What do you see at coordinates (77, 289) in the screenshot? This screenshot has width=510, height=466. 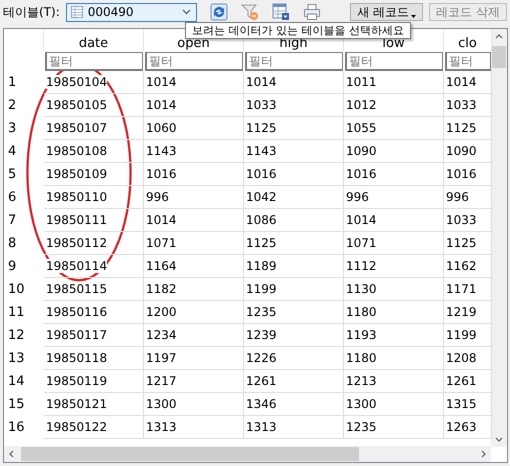 I see `table-cell: 19850115` at bounding box center [77, 289].